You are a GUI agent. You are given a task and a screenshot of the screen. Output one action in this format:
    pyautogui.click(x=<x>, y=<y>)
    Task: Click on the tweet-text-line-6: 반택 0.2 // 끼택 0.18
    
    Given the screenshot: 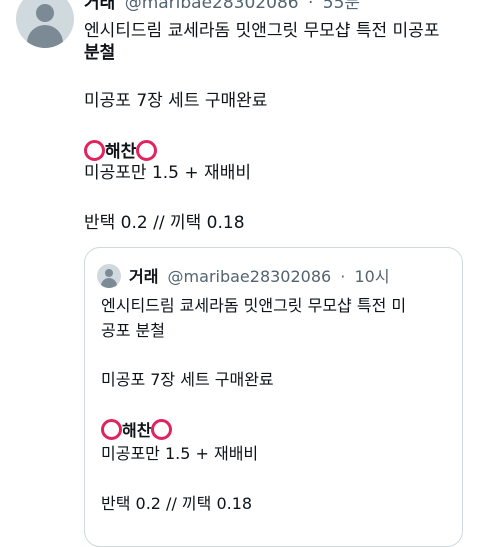 What is the action you would take?
    pyautogui.click(x=164, y=223)
    